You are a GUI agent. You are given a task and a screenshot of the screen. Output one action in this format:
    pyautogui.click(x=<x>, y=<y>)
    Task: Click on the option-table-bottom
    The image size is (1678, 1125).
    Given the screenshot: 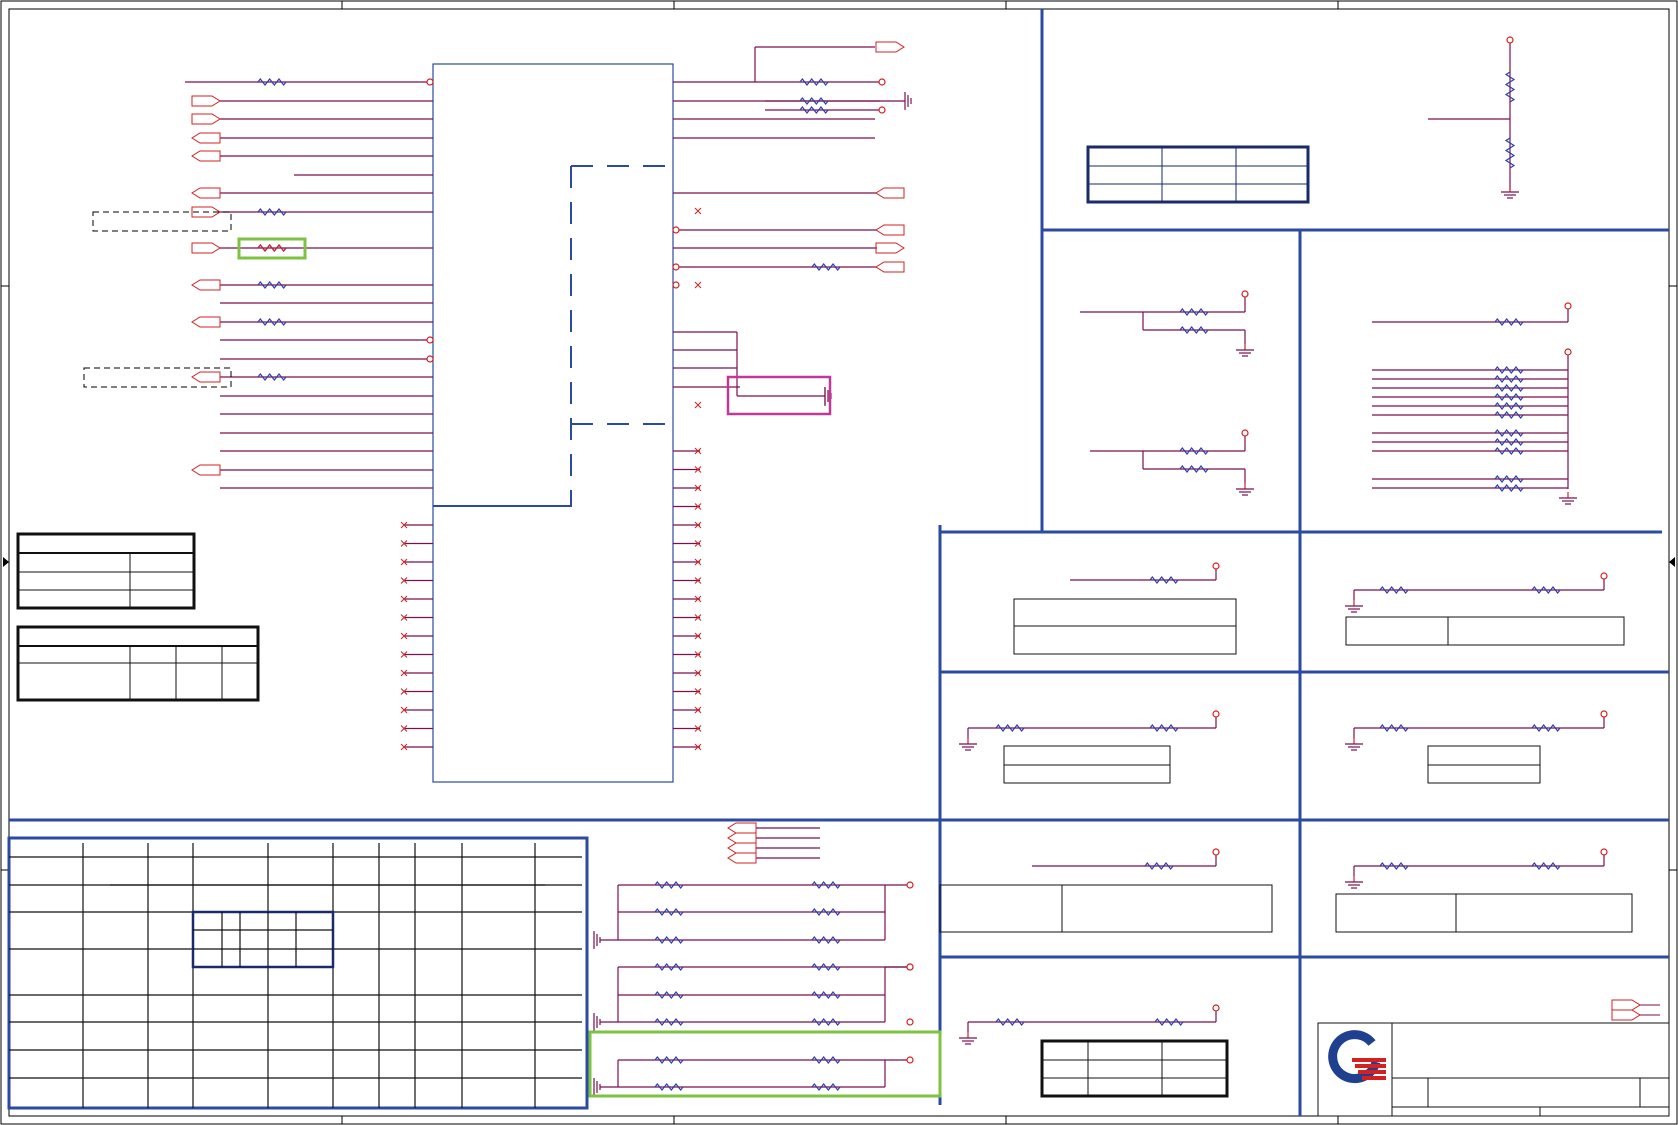 What is the action you would take?
    pyautogui.click(x=1134, y=1068)
    